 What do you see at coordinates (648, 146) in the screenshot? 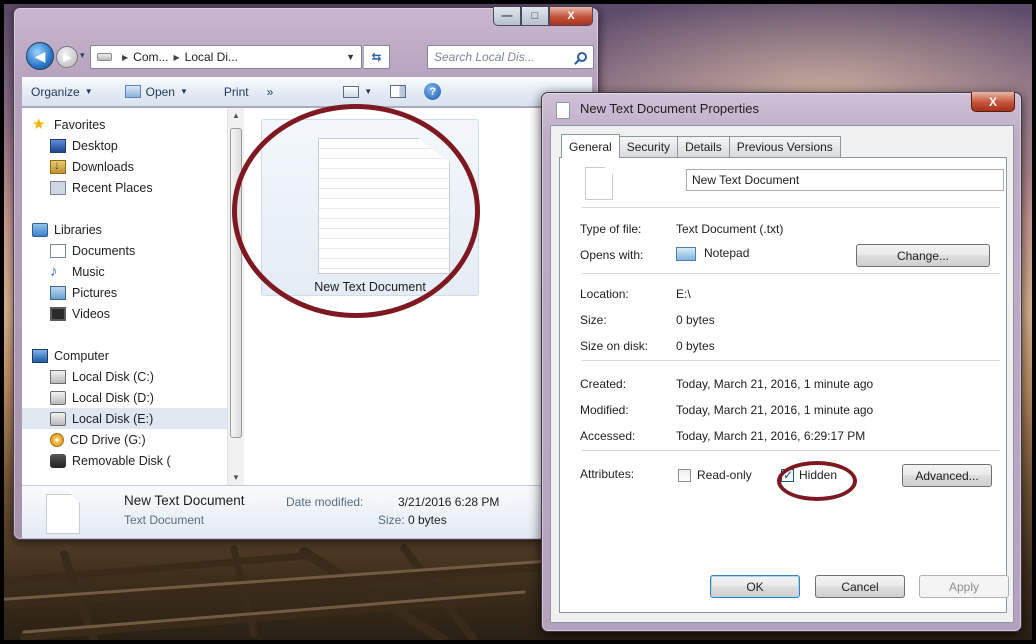
I see `tab-security: Security` at bounding box center [648, 146].